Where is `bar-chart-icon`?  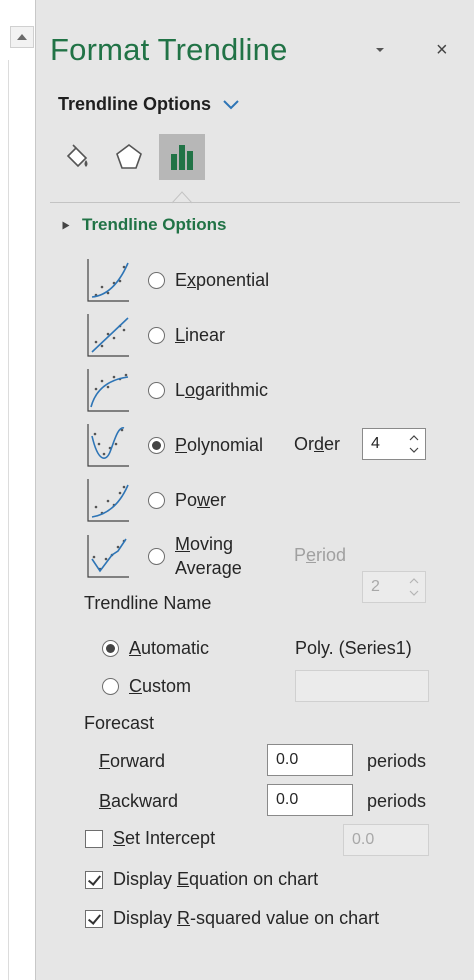
bar-chart-icon is located at coordinates (182, 157).